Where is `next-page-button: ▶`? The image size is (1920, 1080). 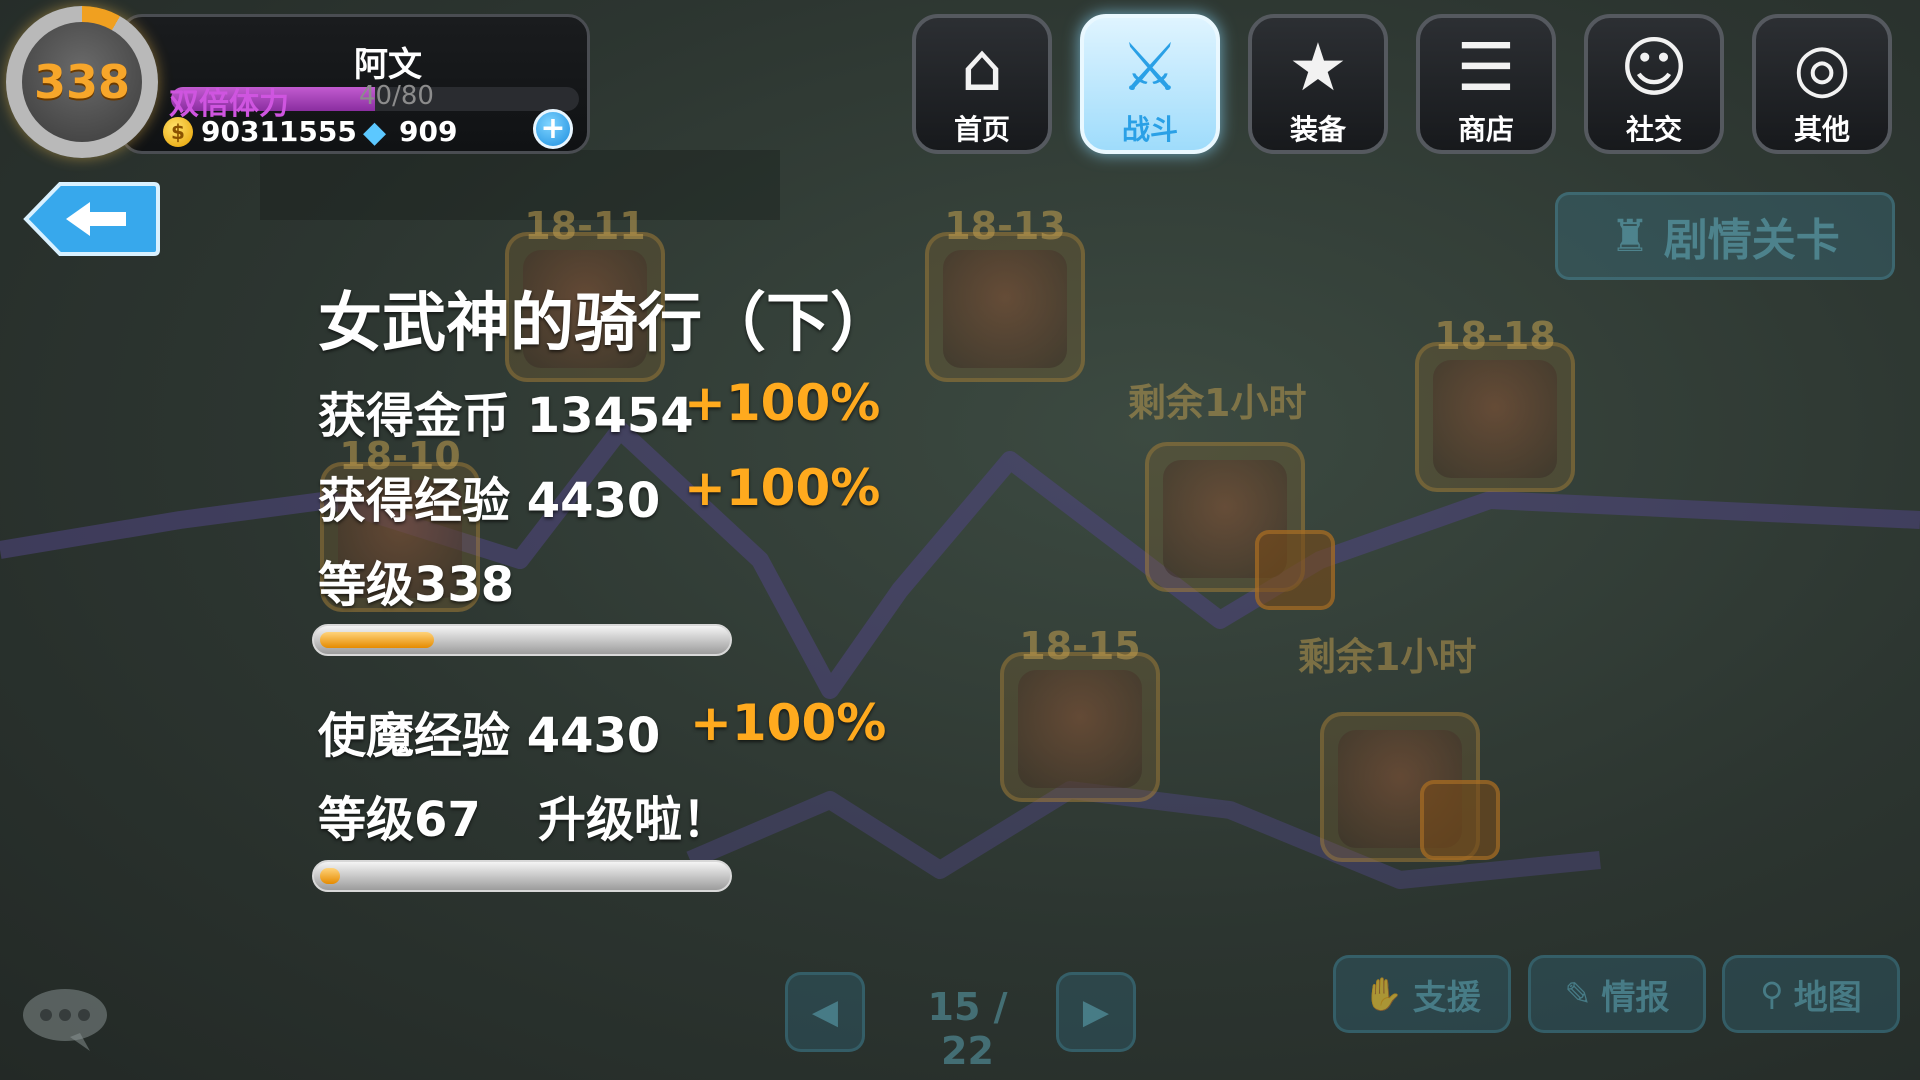
next-page-button: ▶ is located at coordinates (1096, 1012).